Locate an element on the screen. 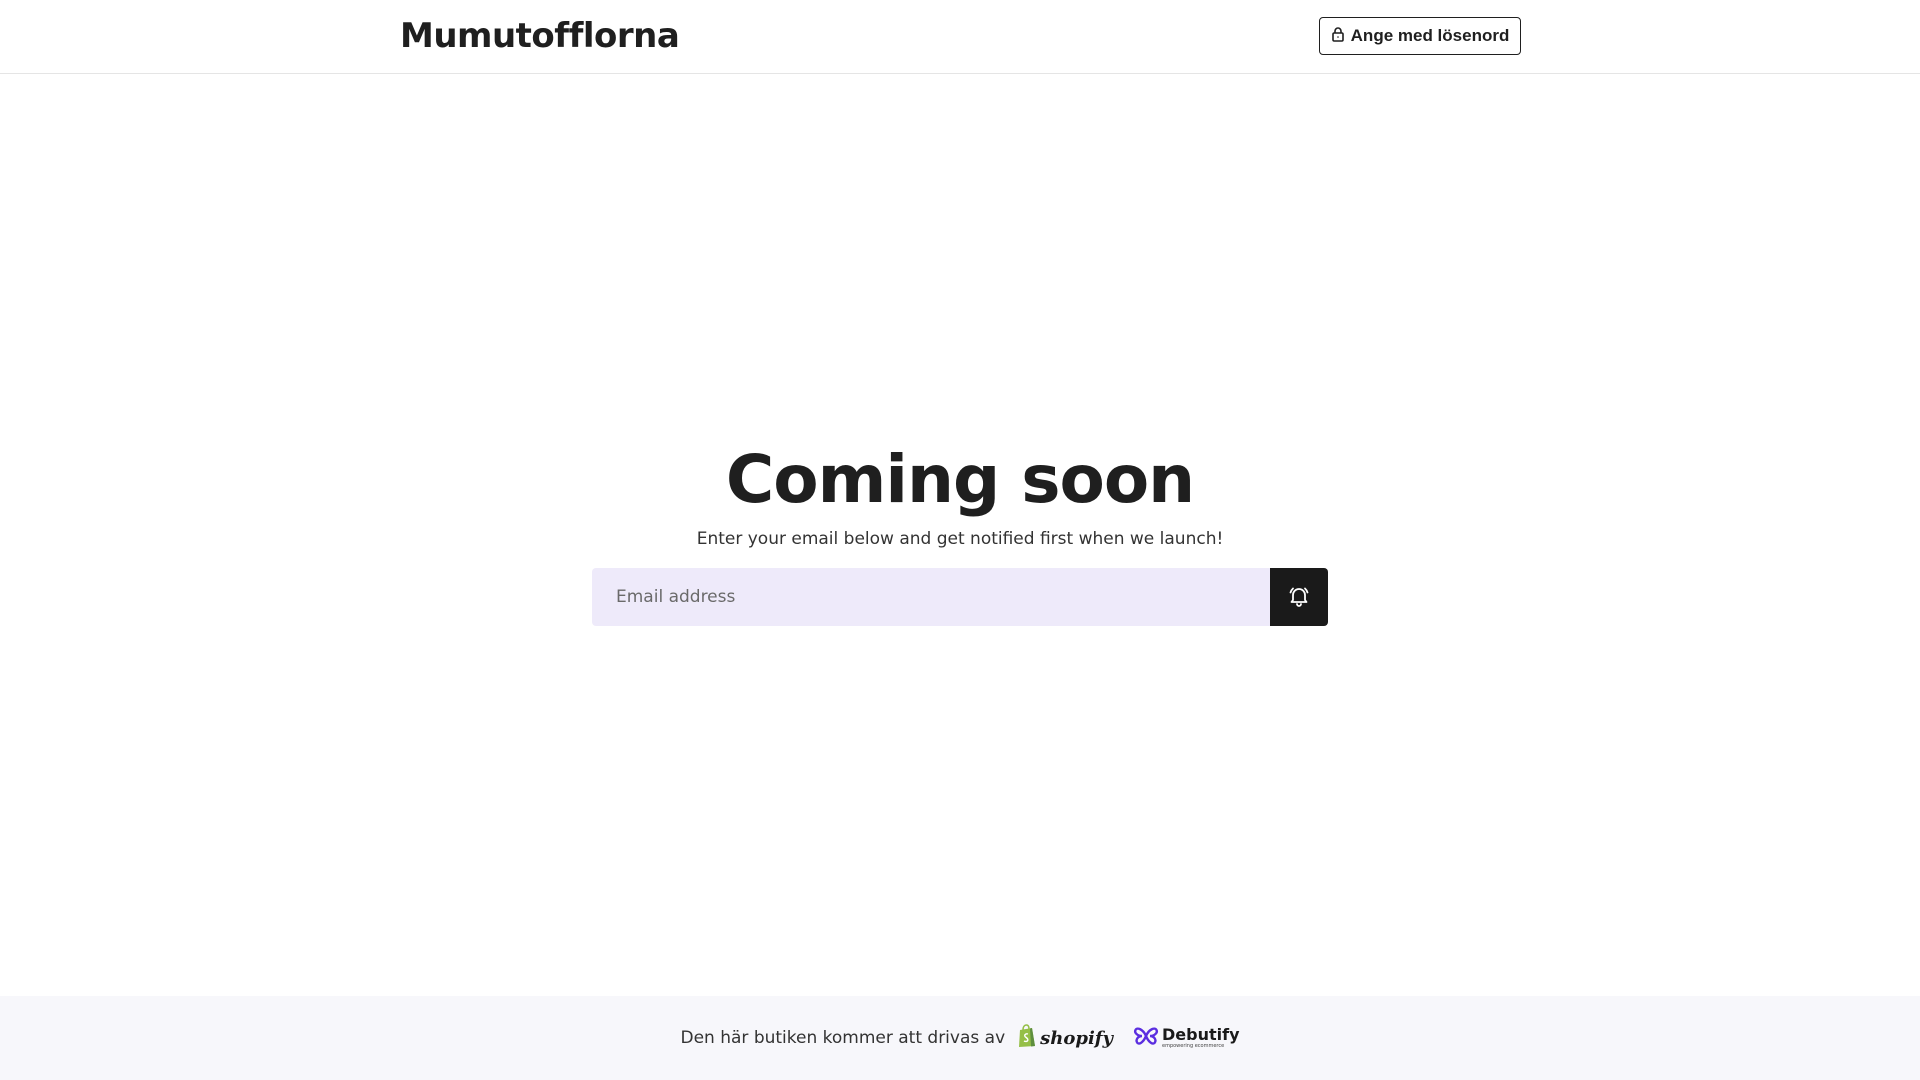 The height and width of the screenshot is (1080, 1920). newsletter-form is located at coordinates (960, 597).